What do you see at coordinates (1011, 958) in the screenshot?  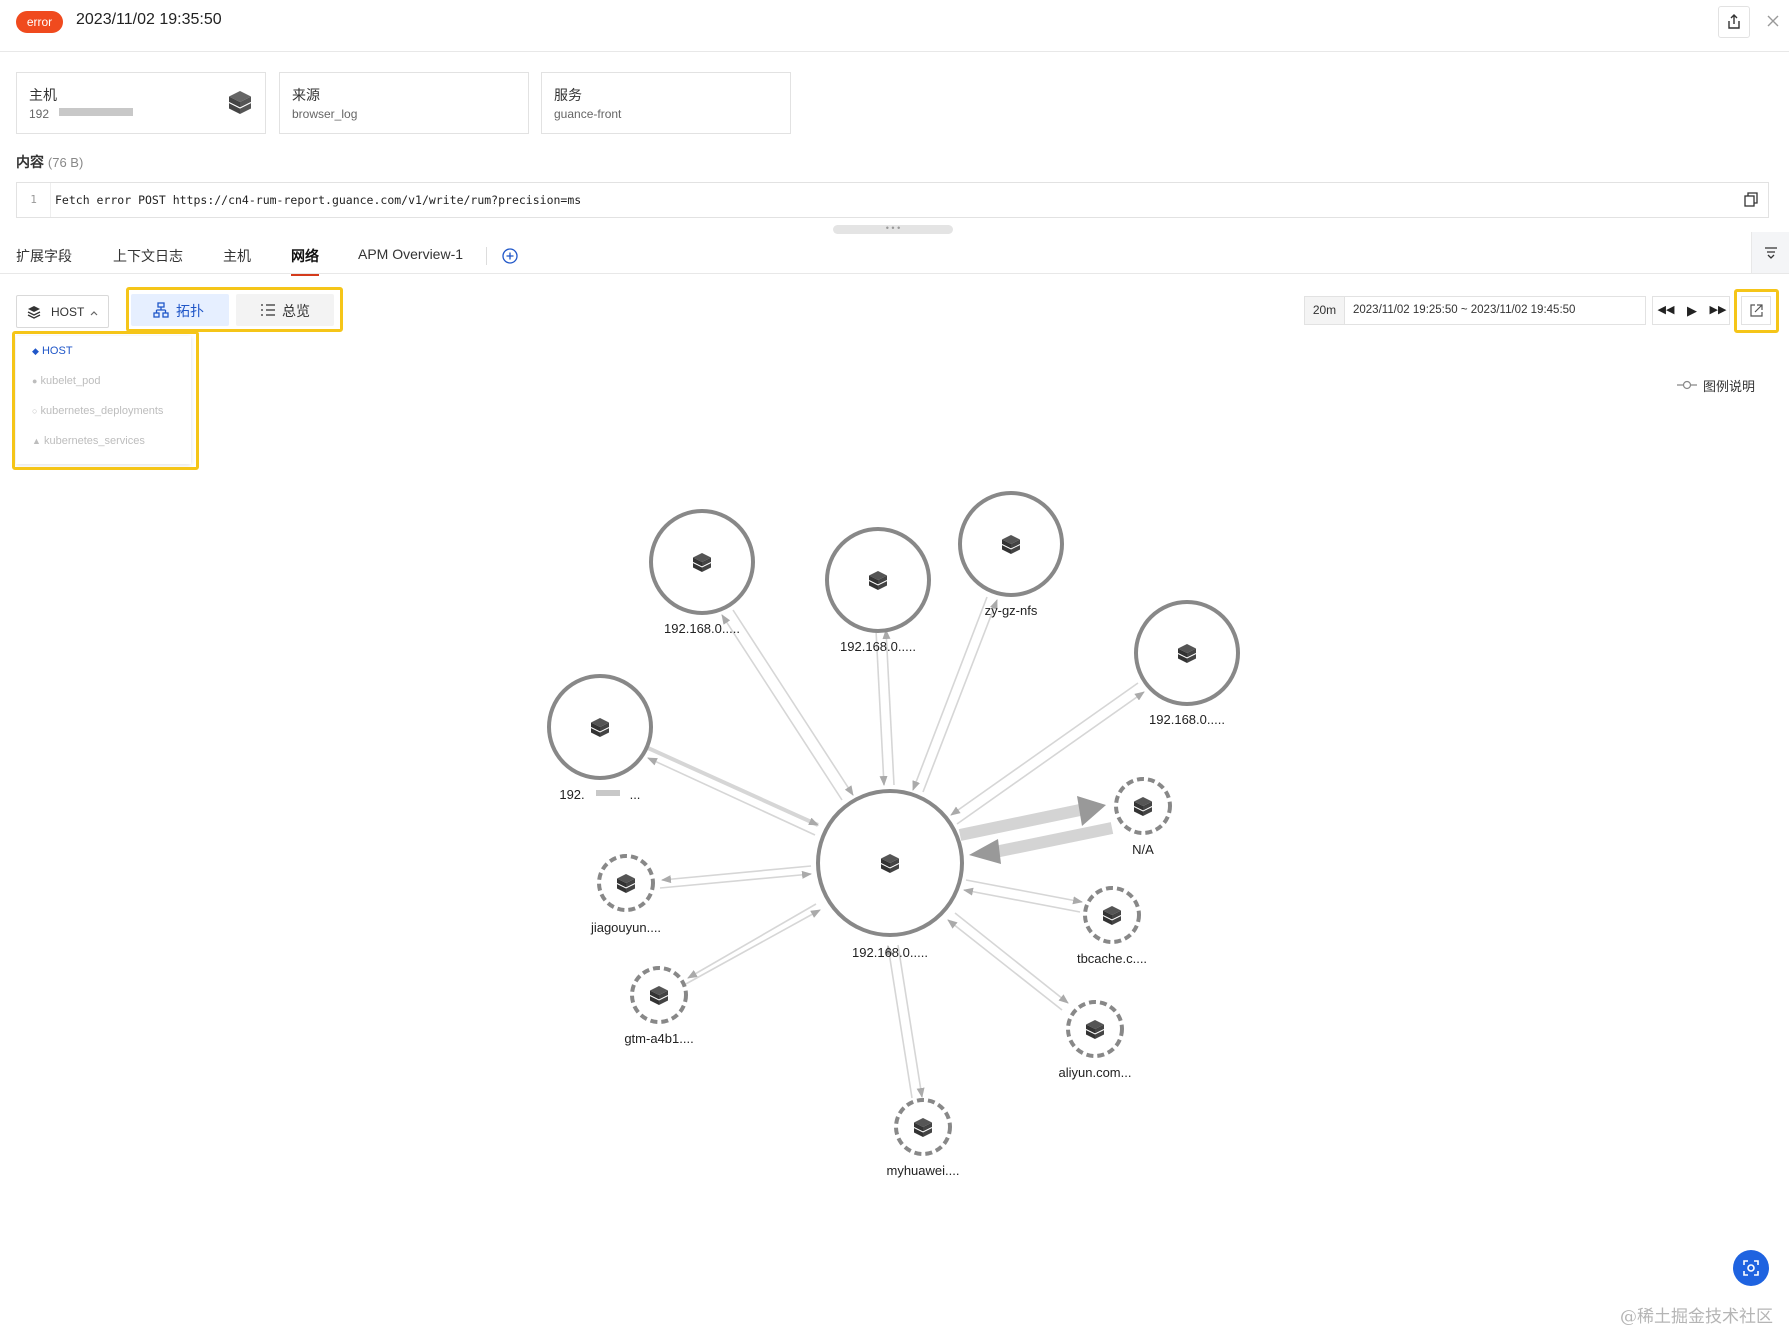 I see `edge-center-aliyun` at bounding box center [1011, 958].